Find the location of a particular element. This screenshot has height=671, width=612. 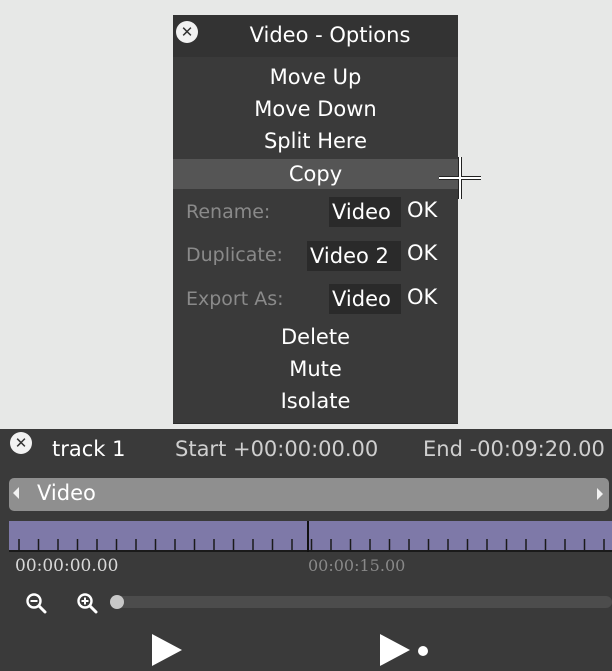

export-as-label: Export As: is located at coordinates (235, 299).